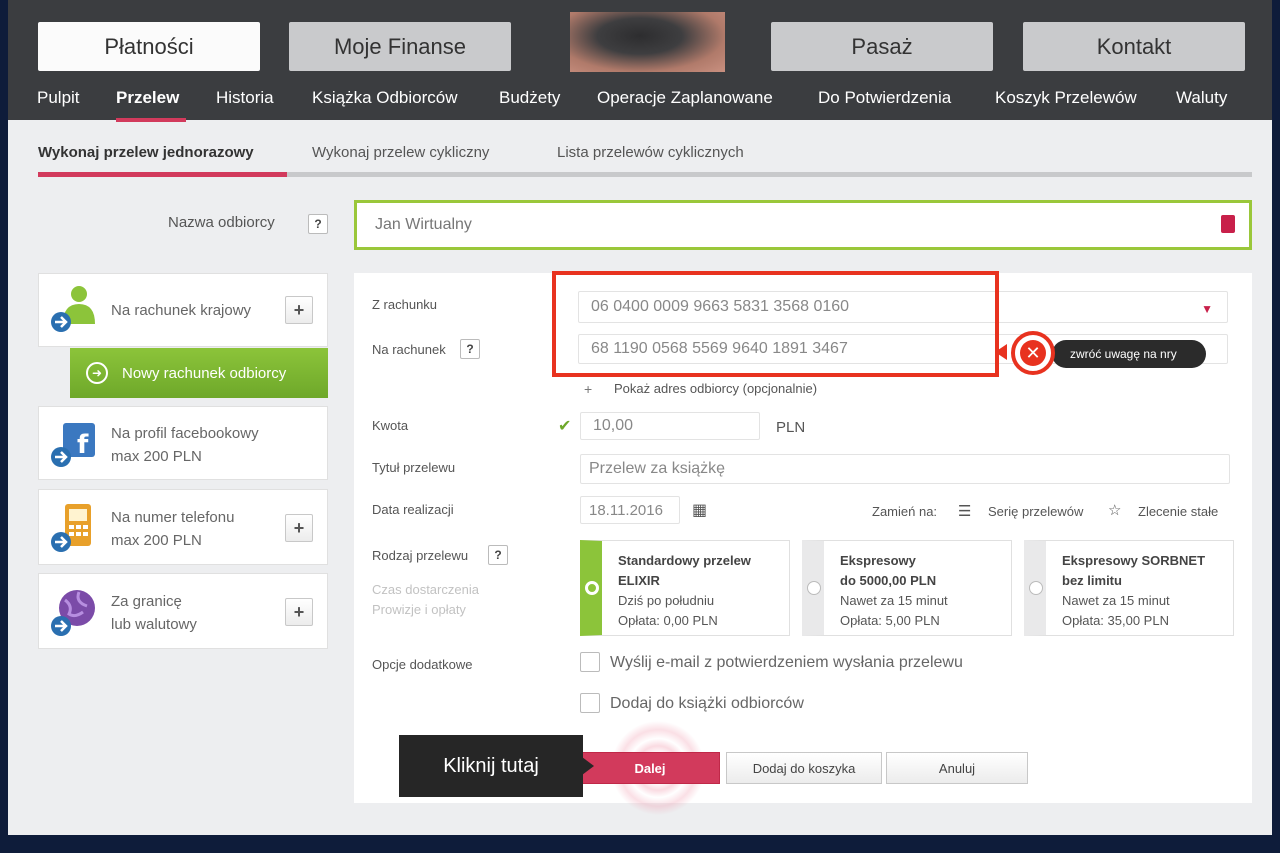  Describe the element at coordinates (592, 588) in the screenshot. I see `radio-standard` at that location.